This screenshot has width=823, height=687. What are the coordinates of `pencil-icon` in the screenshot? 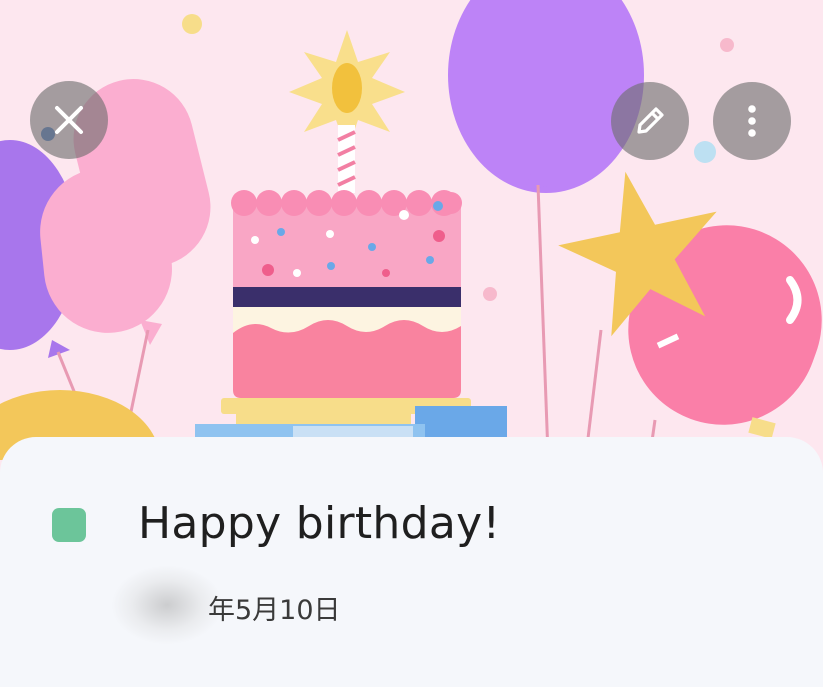 It's located at (650, 120).